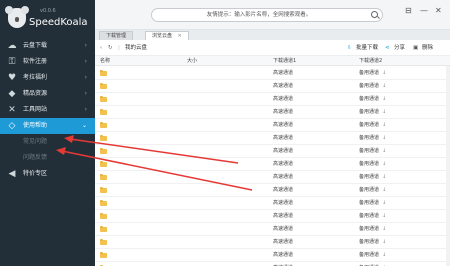 The height and width of the screenshot is (266, 450). What do you see at coordinates (367, 48) in the screenshot?
I see `batch-download-button: 批量下载` at bounding box center [367, 48].